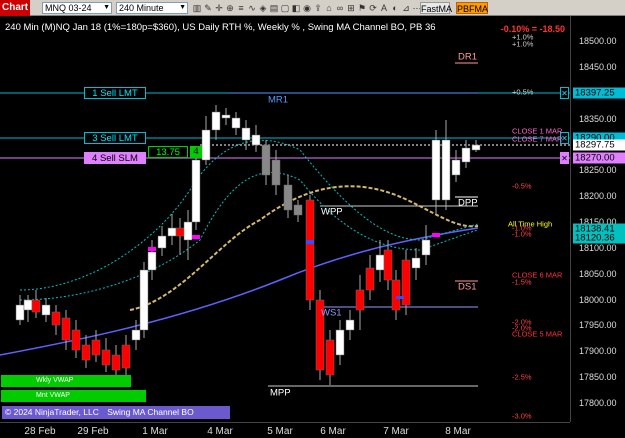 This screenshot has width=625, height=438. I want to click on entry-pnl-box: 13.75, so click(168, 152).